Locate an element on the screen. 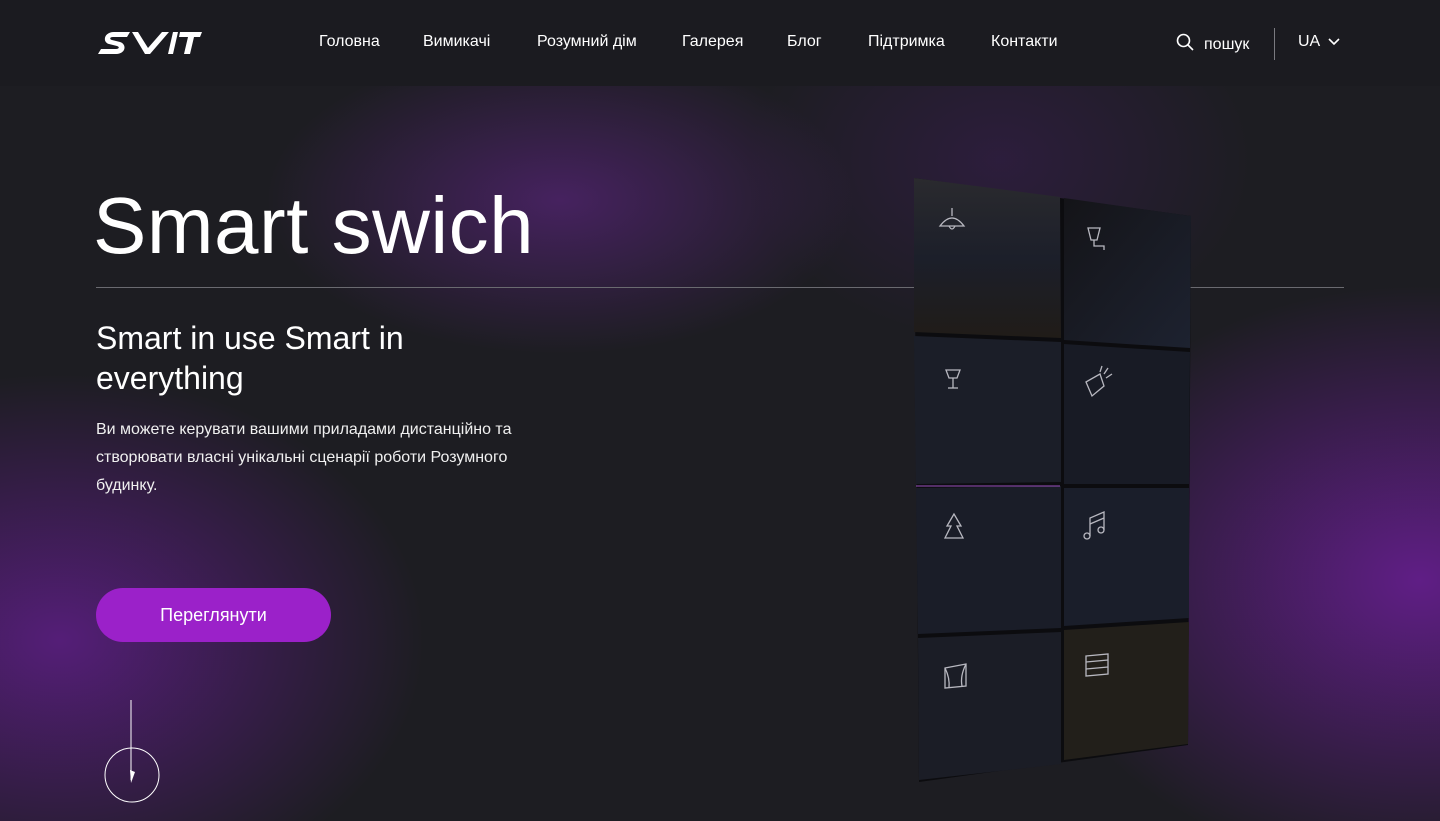 Image resolution: width=1440 pixels, height=821 pixels. chevron-down-icon is located at coordinates (1334, 42).